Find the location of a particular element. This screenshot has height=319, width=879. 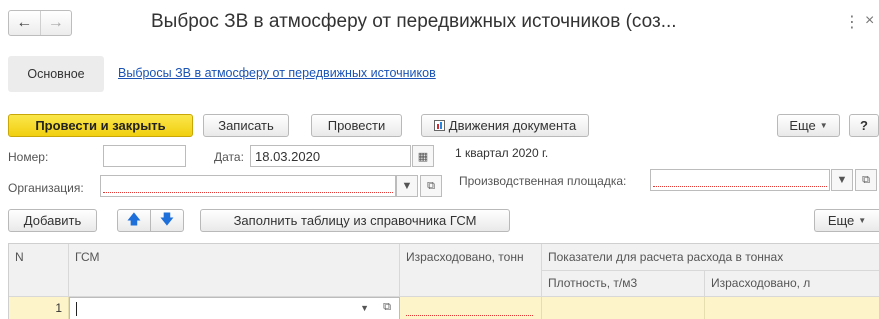

number-label: Номер: is located at coordinates (28, 157).